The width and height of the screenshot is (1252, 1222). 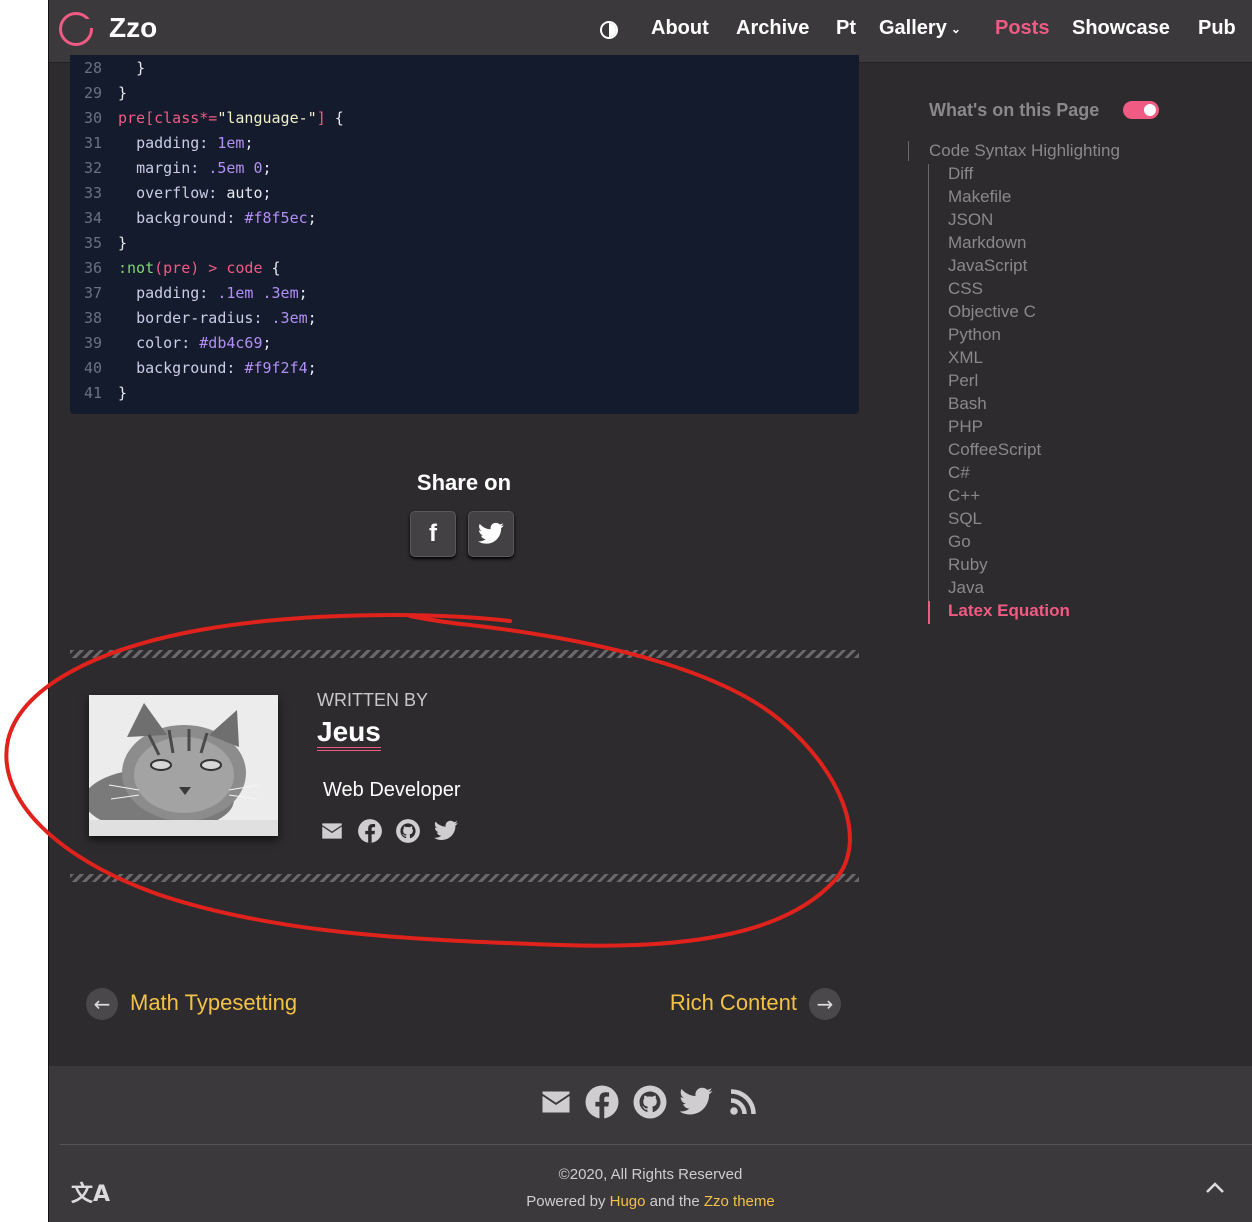 I want to click on toc-item-active: Latex Equation, so click(x=999, y=612).